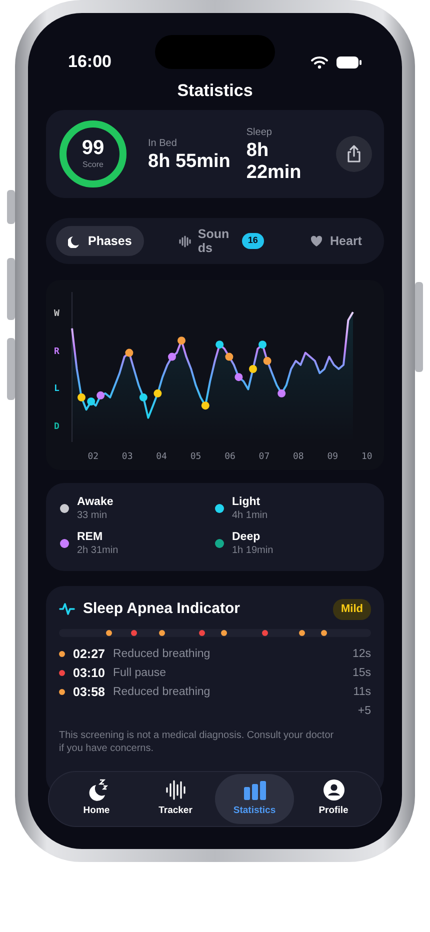 This screenshot has height=932, width=430. What do you see at coordinates (197, 741) in the screenshot?
I see `disclaimer-text: This screening is not a medical diagnosis. Consult your doctor if you have concerns.` at bounding box center [197, 741].